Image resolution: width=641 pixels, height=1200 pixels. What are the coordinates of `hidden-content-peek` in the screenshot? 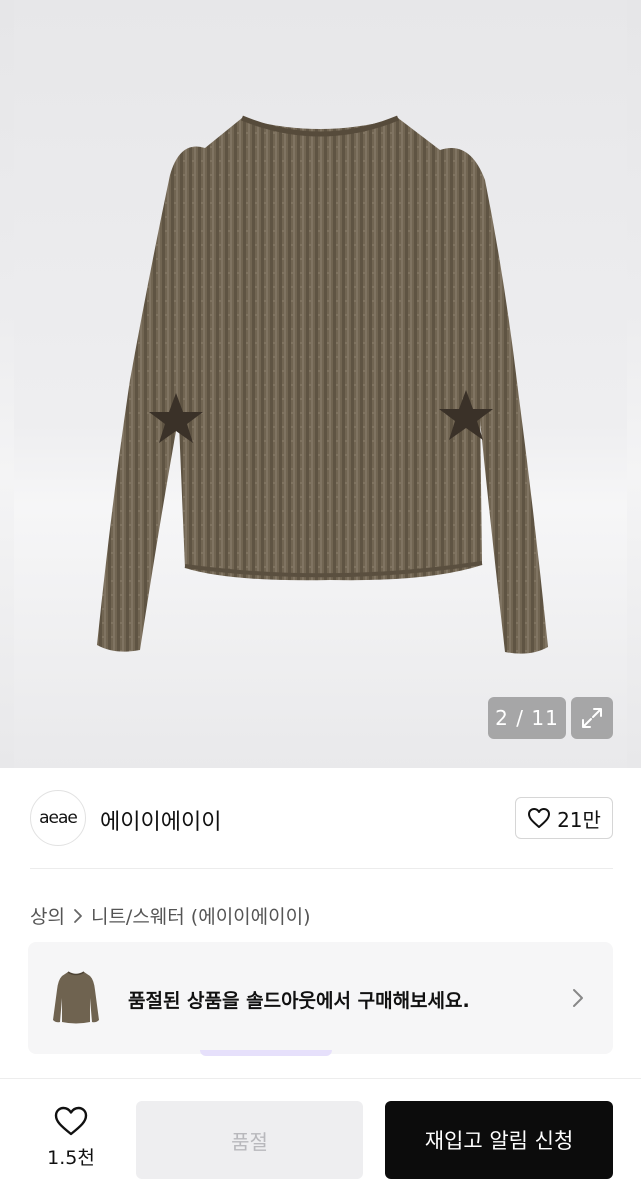 It's located at (266, 1053).